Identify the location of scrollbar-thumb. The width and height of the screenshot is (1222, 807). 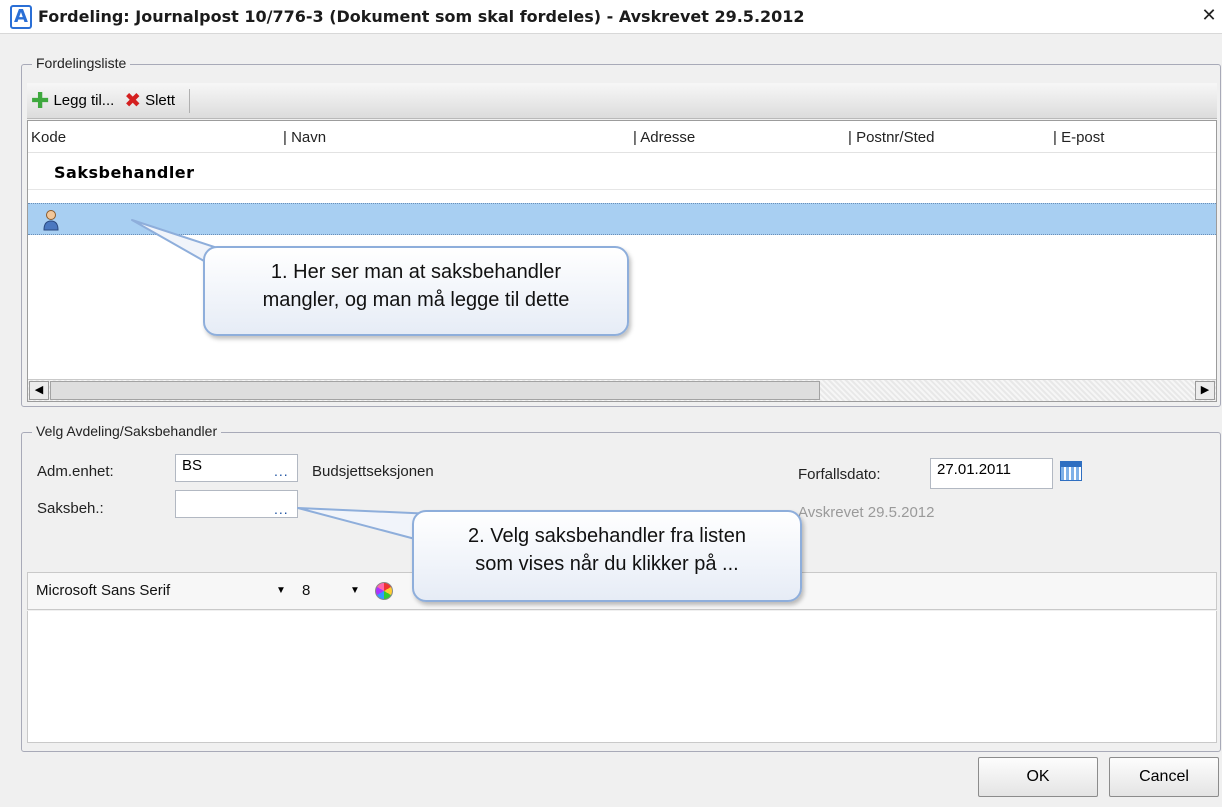
(435, 390).